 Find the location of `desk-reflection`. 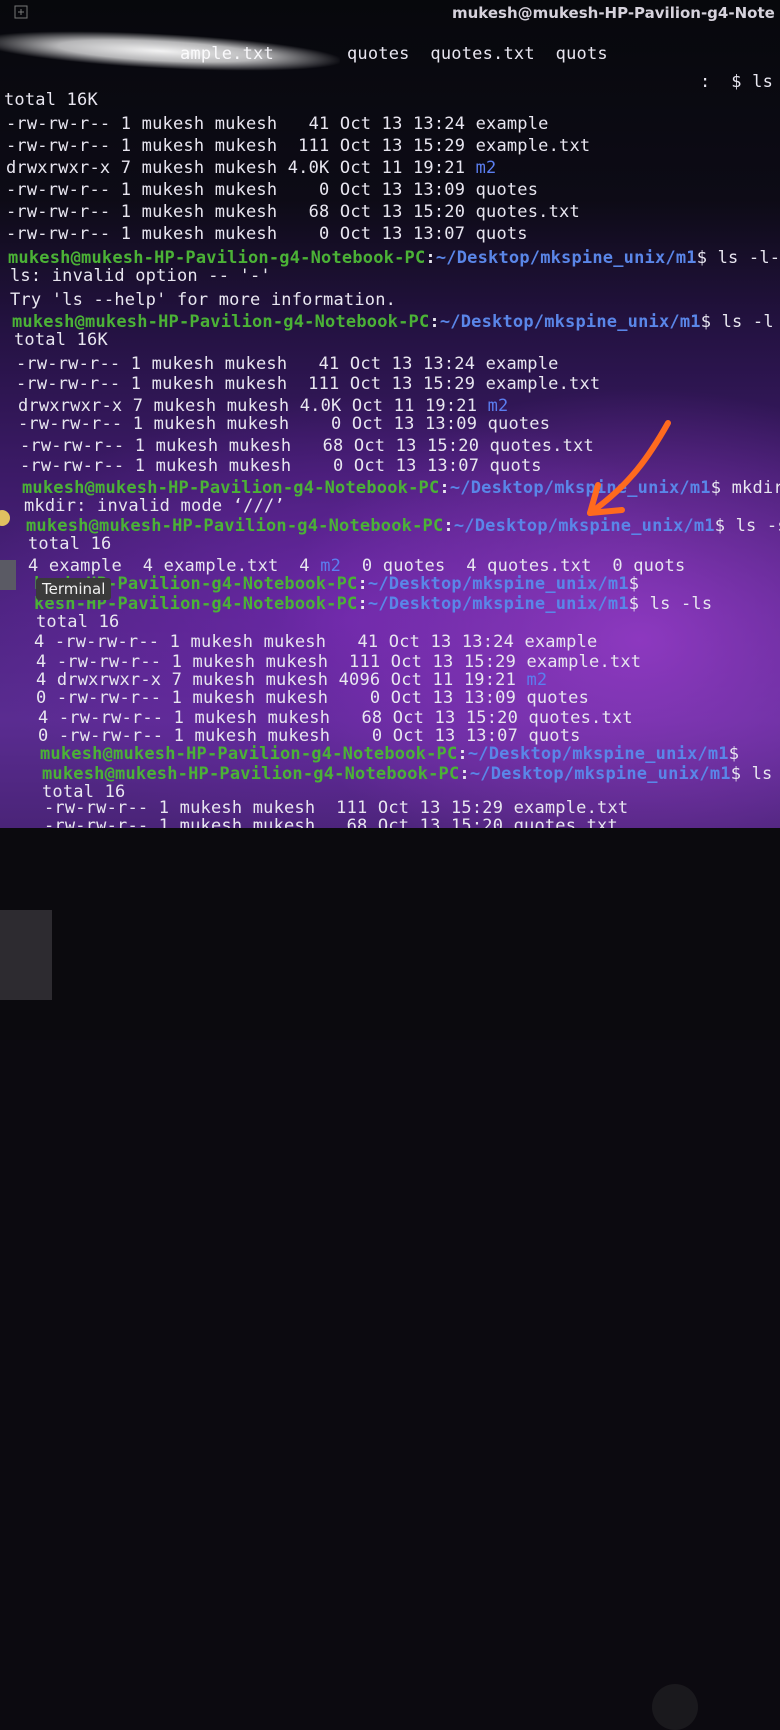

desk-reflection is located at coordinates (26, 955).